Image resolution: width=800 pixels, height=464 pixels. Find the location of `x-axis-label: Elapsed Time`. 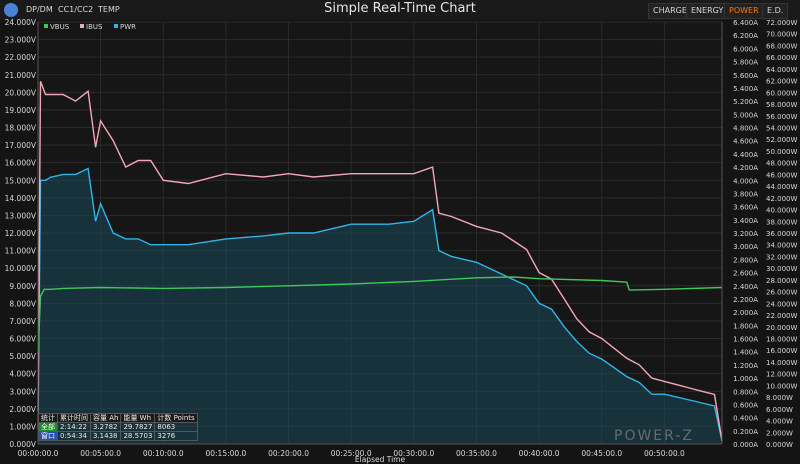

x-axis-label: Elapsed Time is located at coordinates (380, 459).